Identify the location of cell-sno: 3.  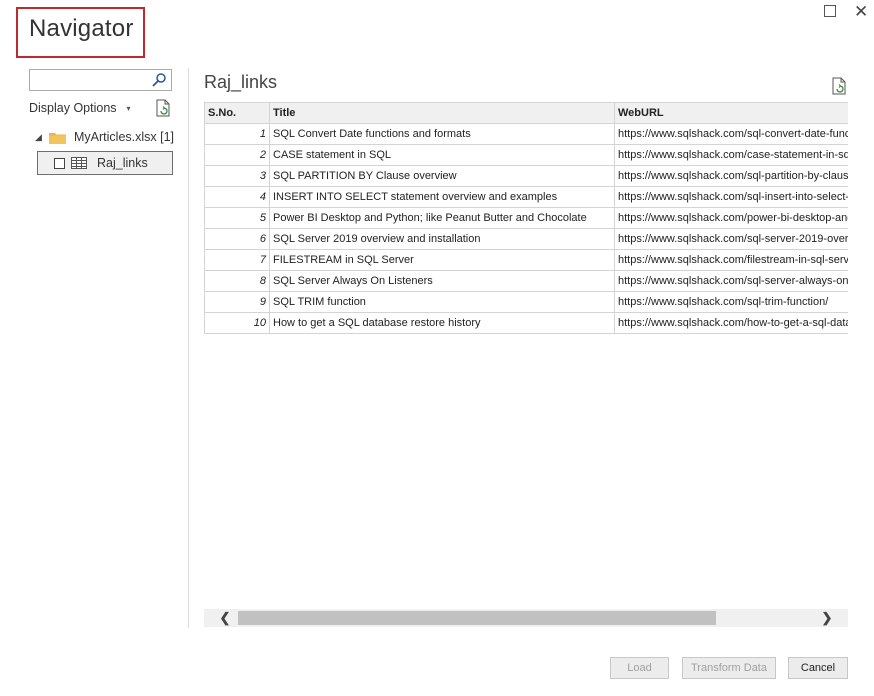
(237, 176).